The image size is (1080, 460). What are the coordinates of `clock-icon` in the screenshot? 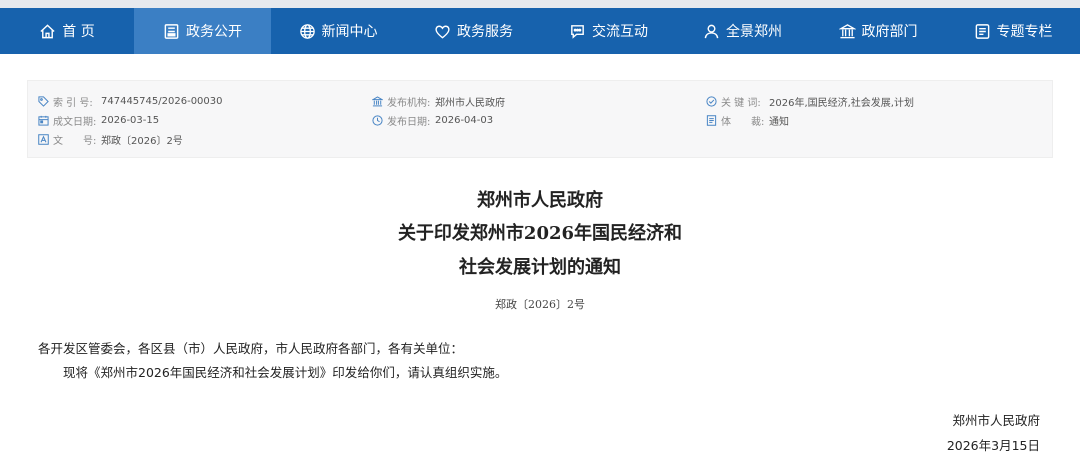 It's located at (377, 120).